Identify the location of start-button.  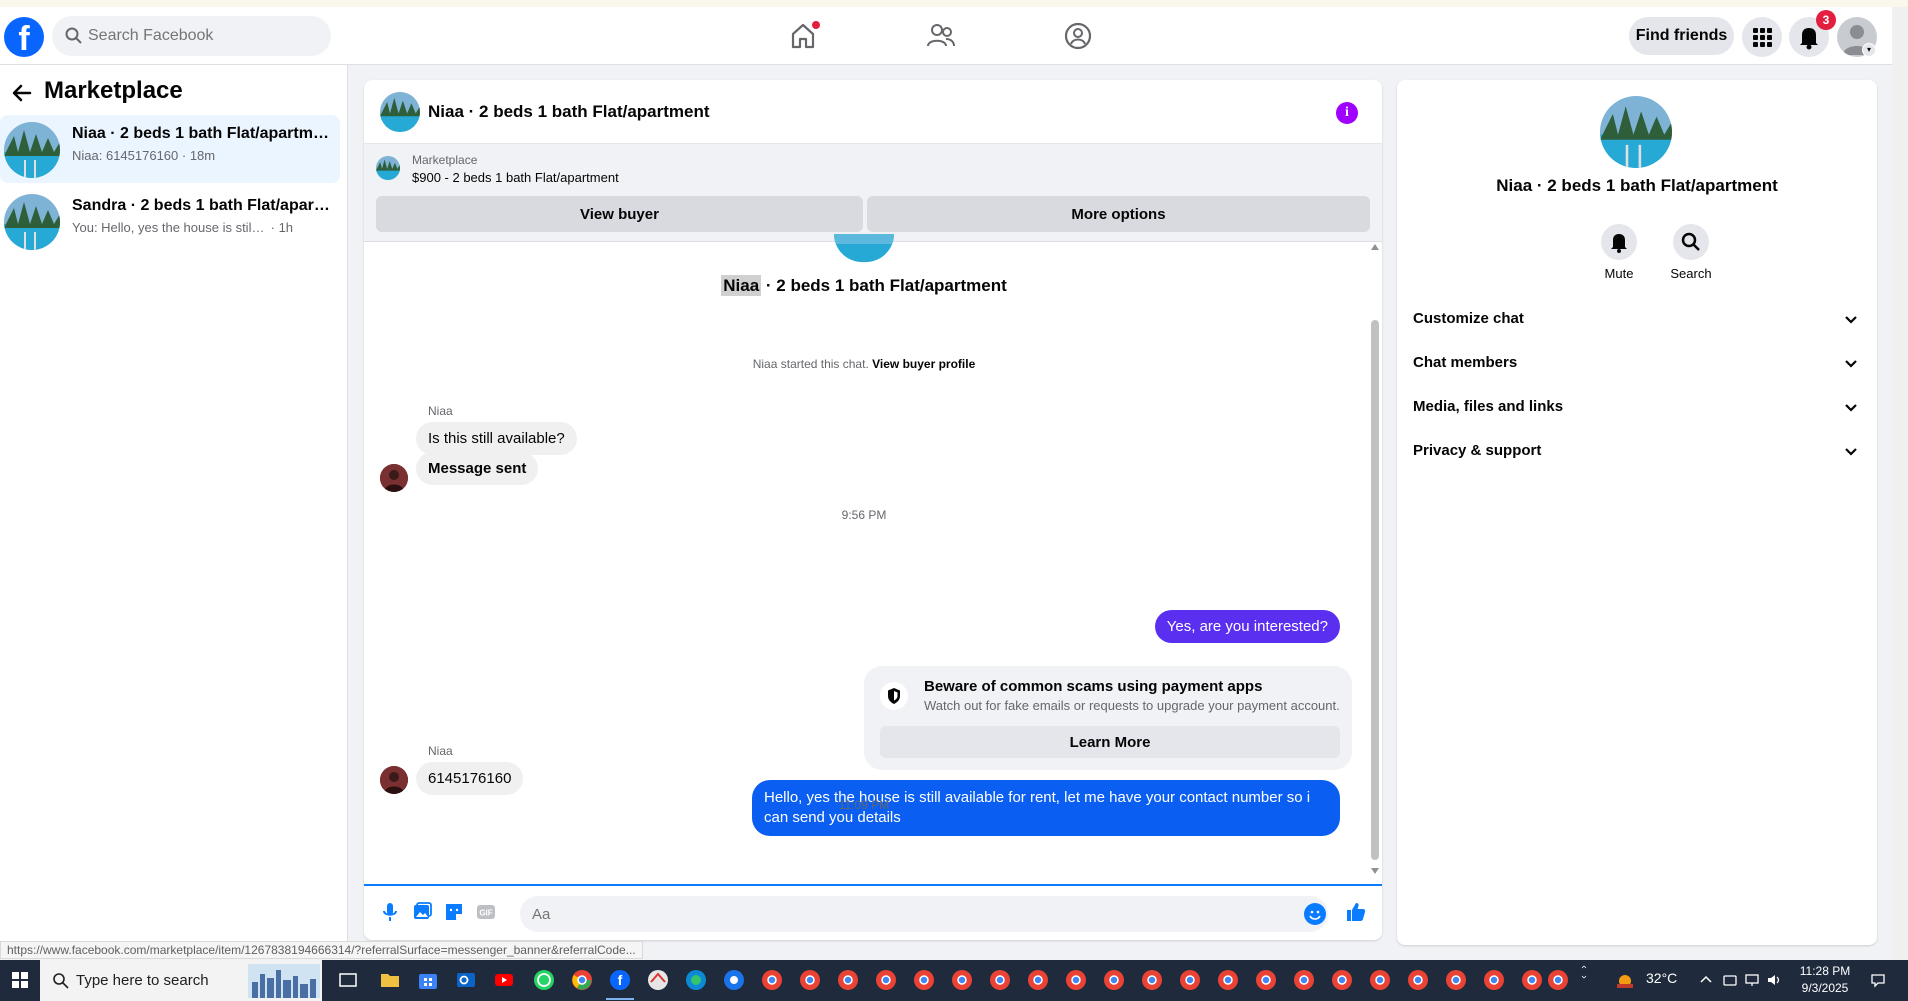
(20, 980).